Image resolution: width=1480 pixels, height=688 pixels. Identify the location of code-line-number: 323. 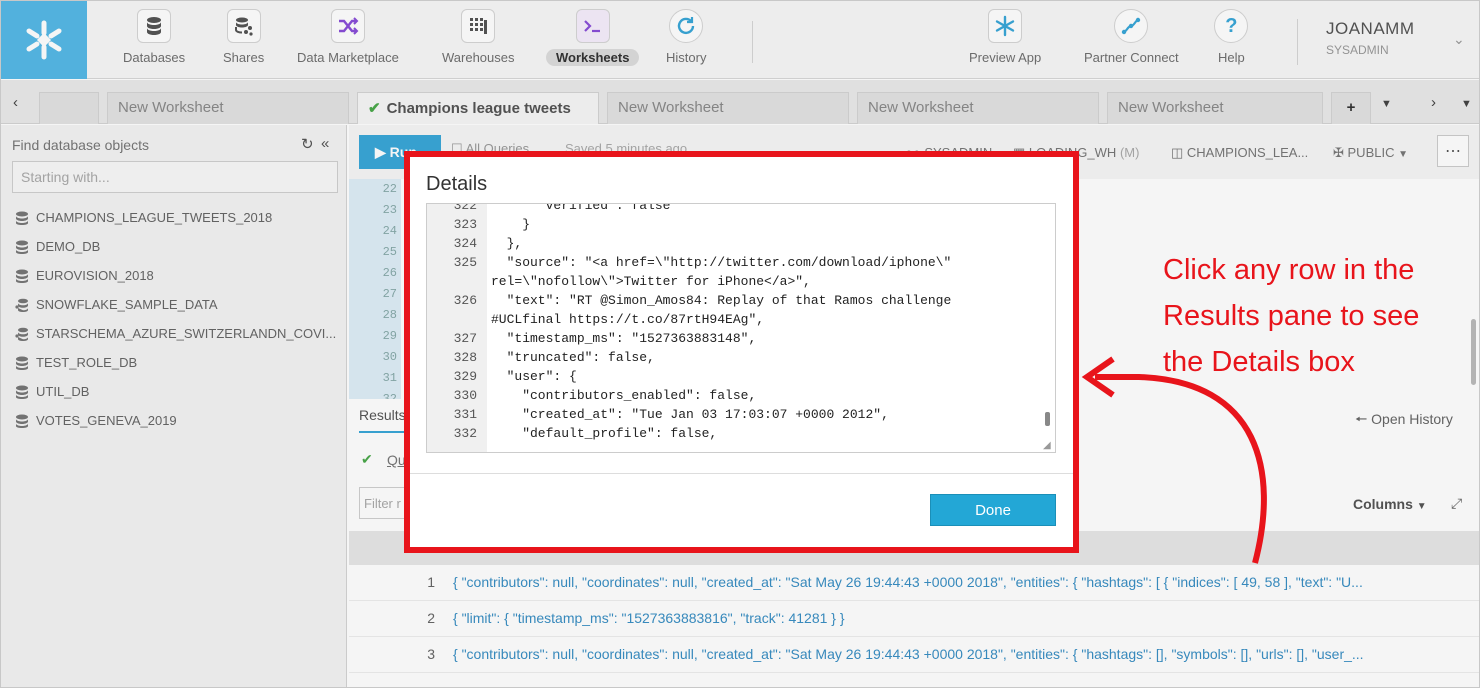
(465, 224).